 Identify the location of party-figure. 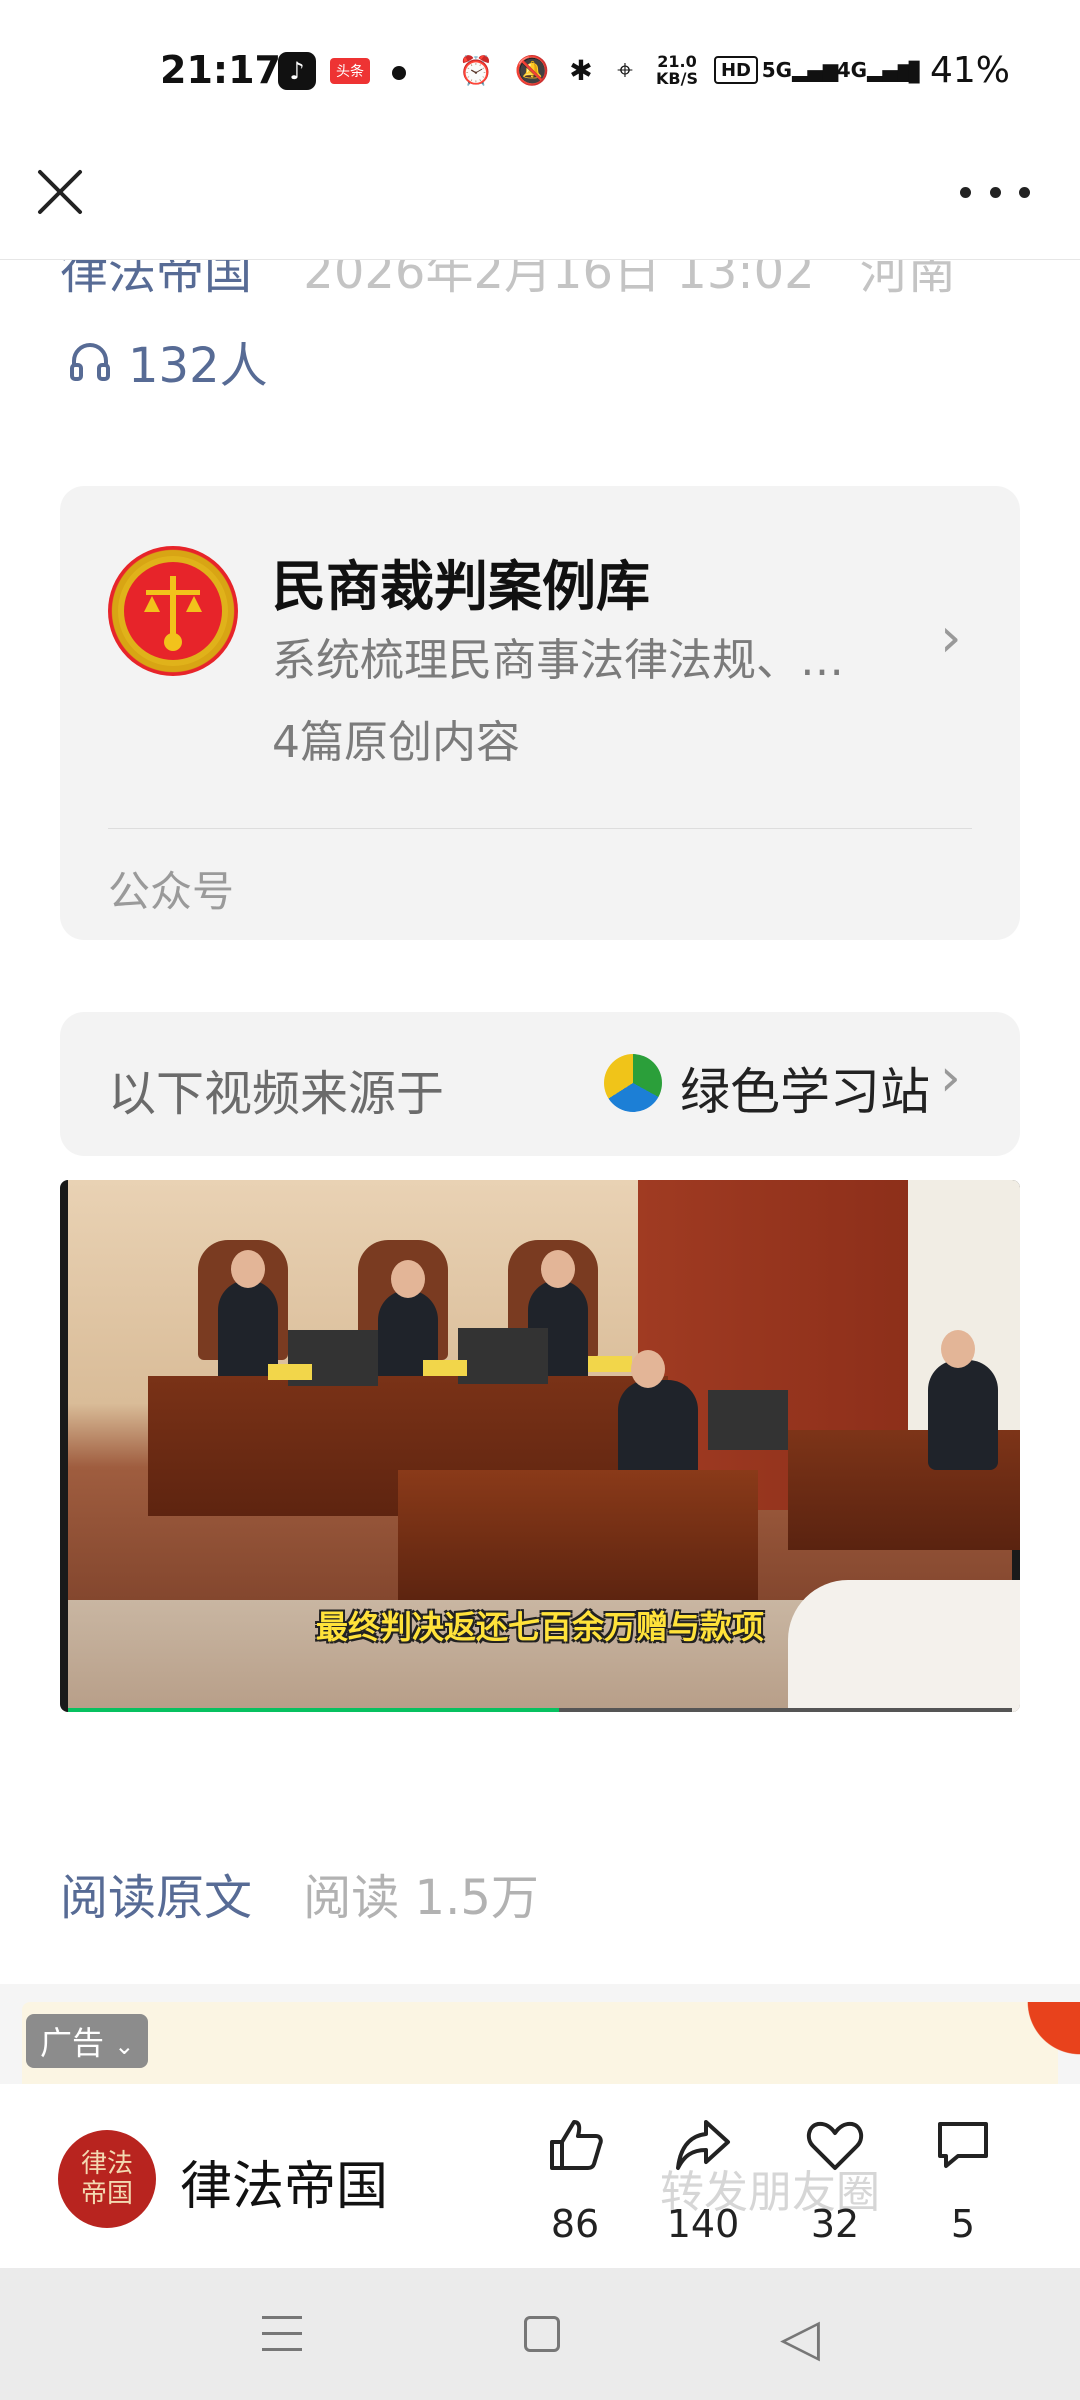
(963, 1400).